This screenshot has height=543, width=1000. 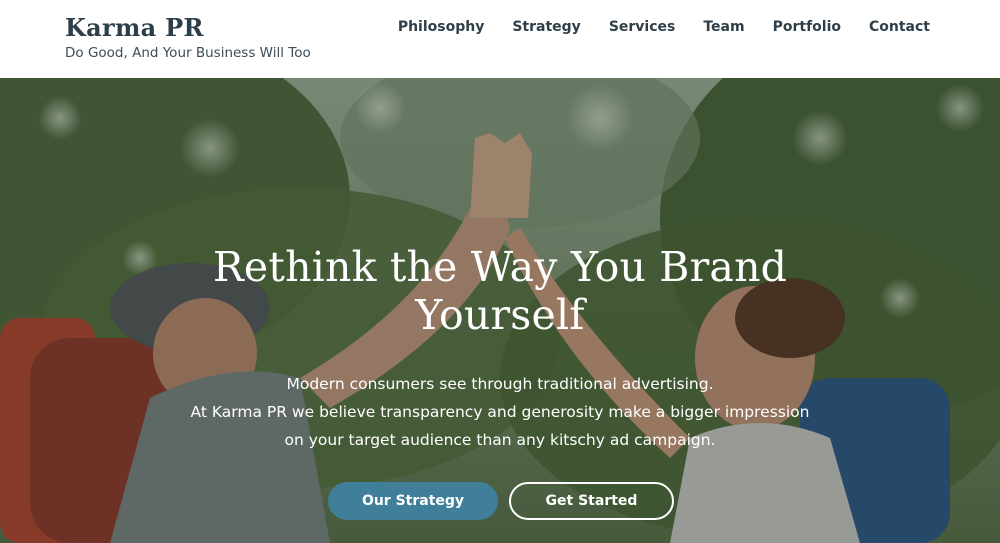 I want to click on nav-link-portfolio: Portfolio, so click(x=807, y=27).